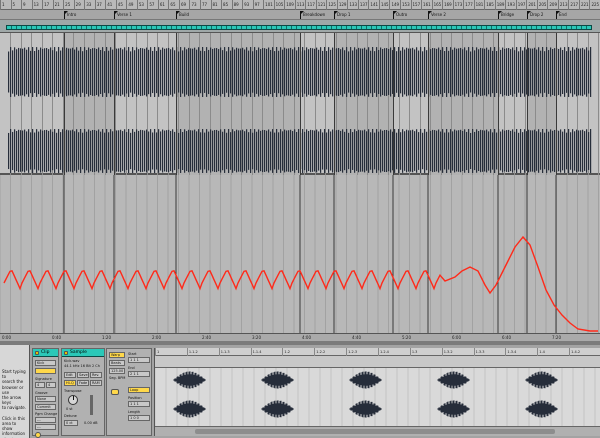 The width and height of the screenshot is (600, 438). Describe the element at coordinates (182, 5) in the screenshot. I see `ruler-tick: 69` at that location.